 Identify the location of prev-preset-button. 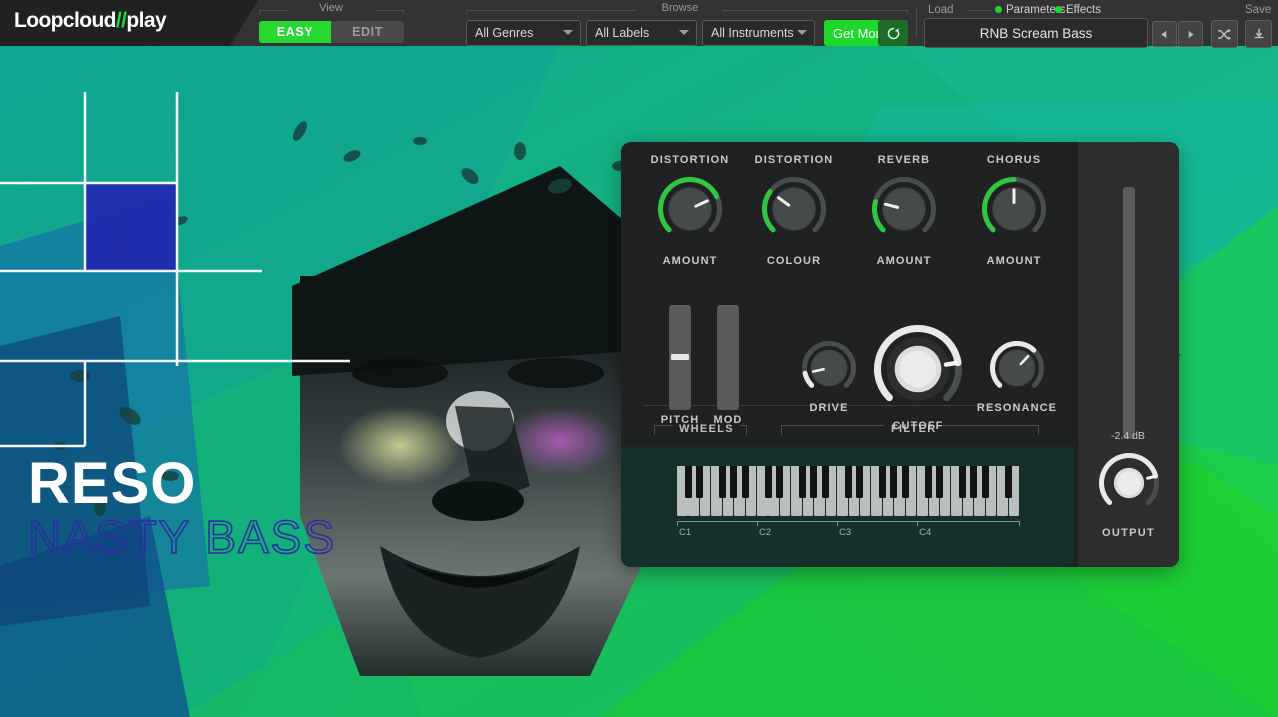
(1164, 34).